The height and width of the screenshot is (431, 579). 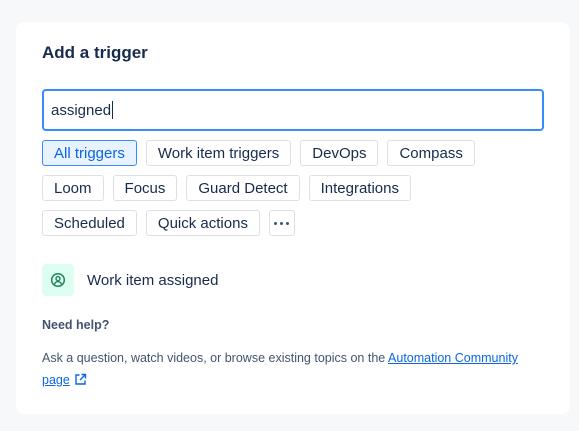 I want to click on user-avatar-circle-icon, so click(x=58, y=280).